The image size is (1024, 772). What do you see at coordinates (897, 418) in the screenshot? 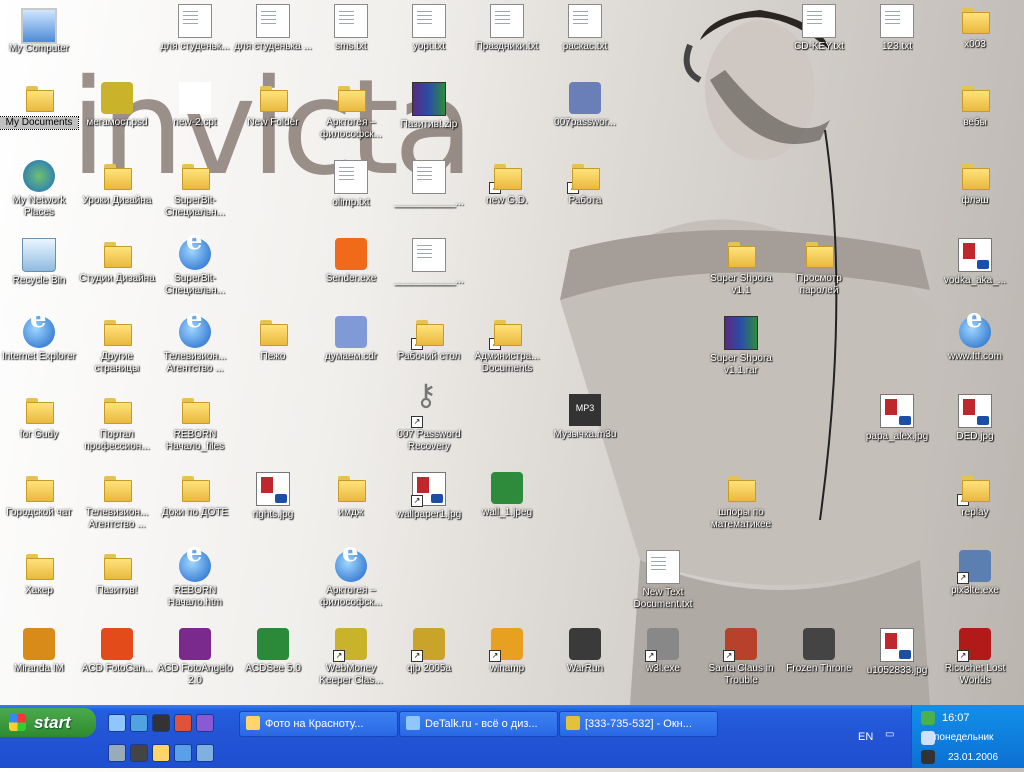
I see `desktop-icon: papa_alex.jpg` at bounding box center [897, 418].